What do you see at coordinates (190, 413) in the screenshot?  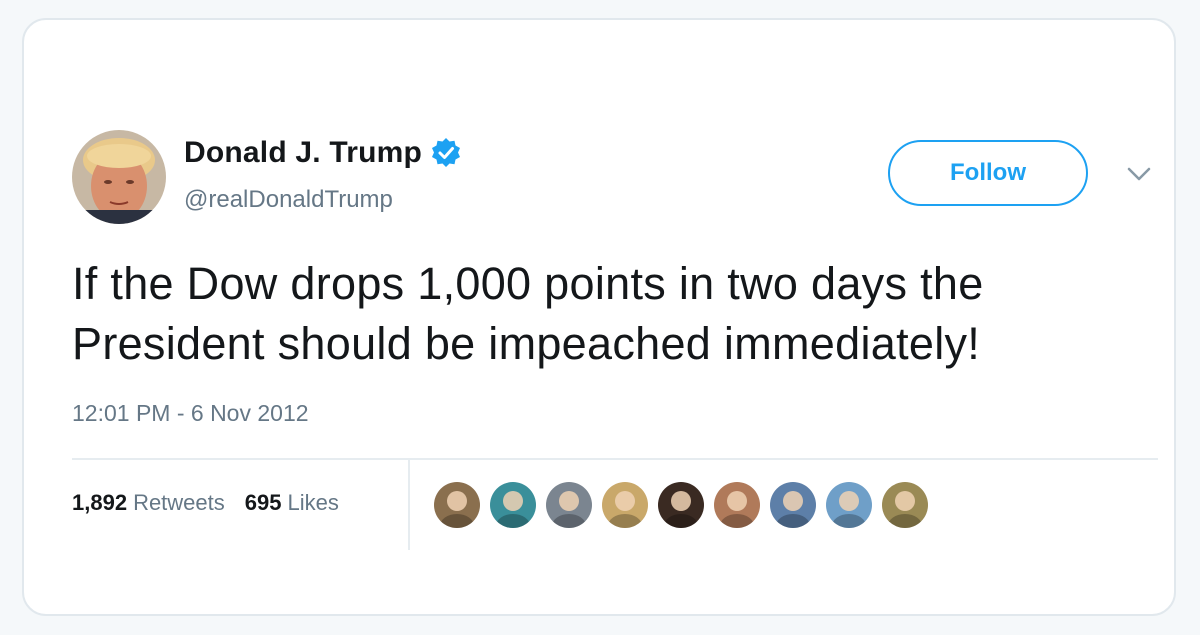 I see `tweet-timestamp: 12:01 PM - 6 Nov 2012` at bounding box center [190, 413].